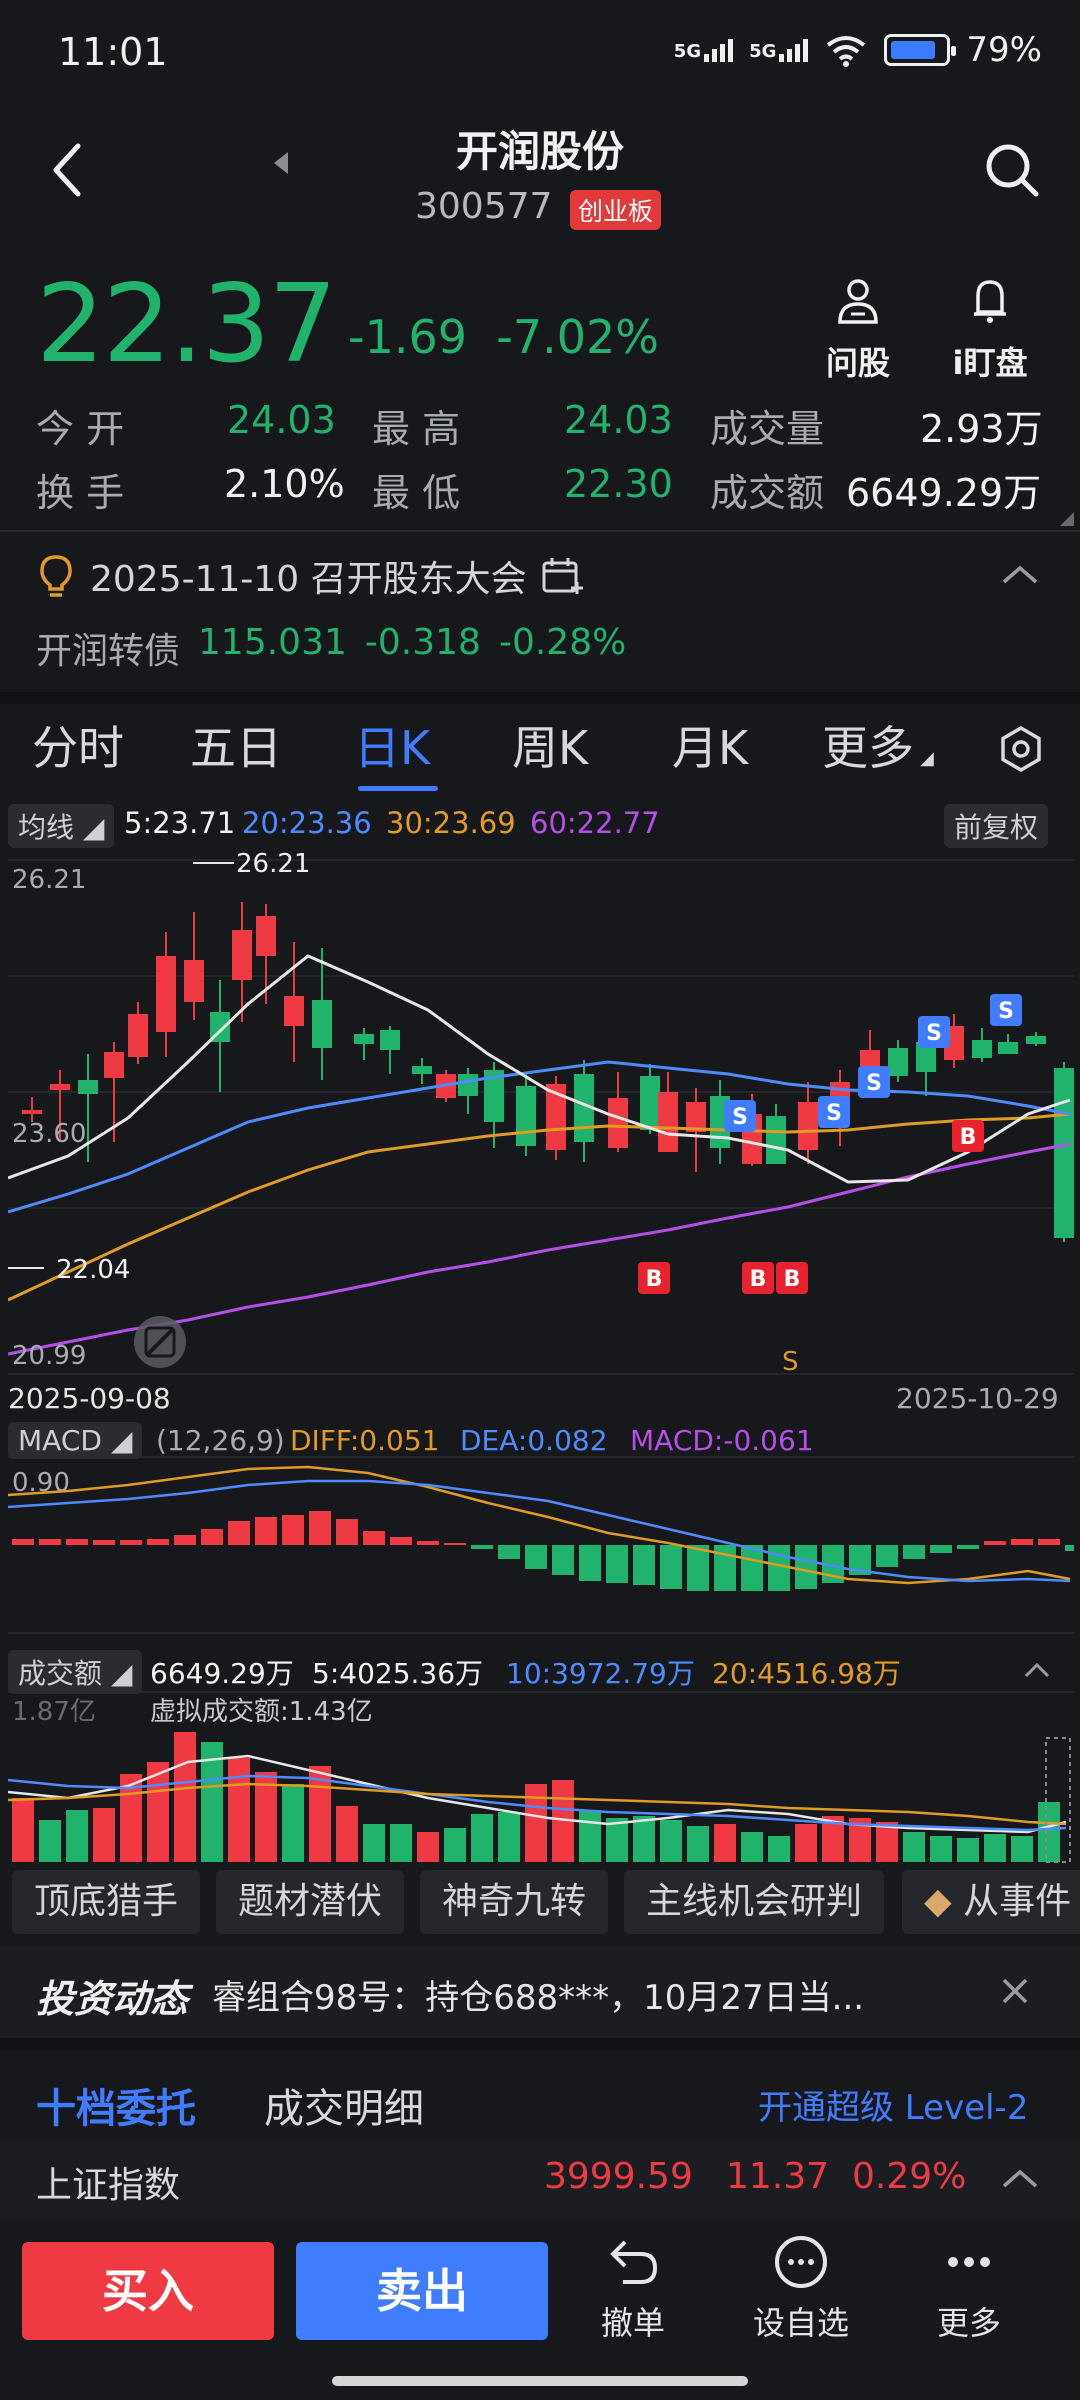 This screenshot has width=1080, height=2400. I want to click on ma-selector: 均线 ◢, so click(61, 826).